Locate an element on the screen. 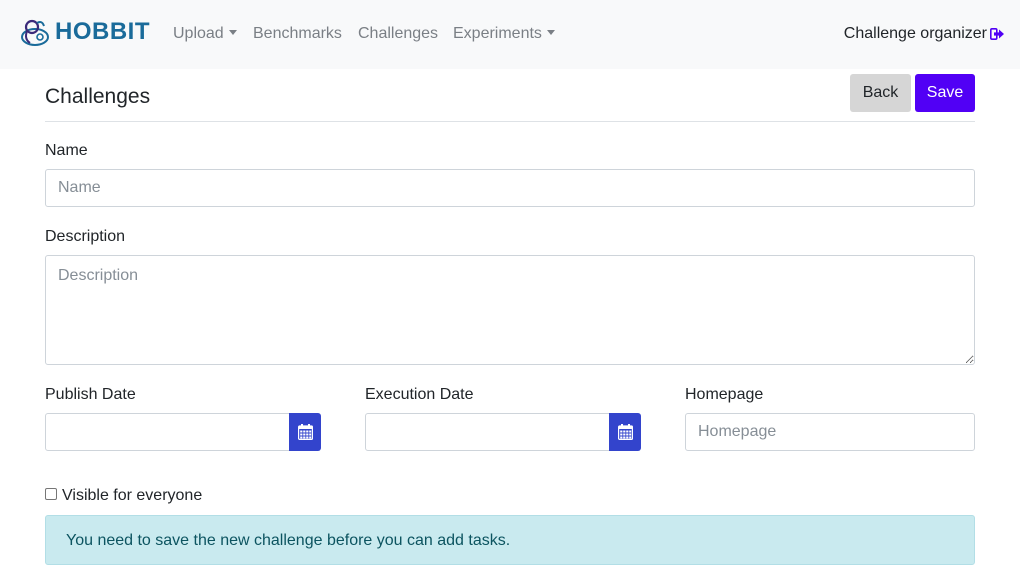 Image resolution: width=1020 pixels, height=575 pixels. nav-upload: Upload is located at coordinates (205, 34).